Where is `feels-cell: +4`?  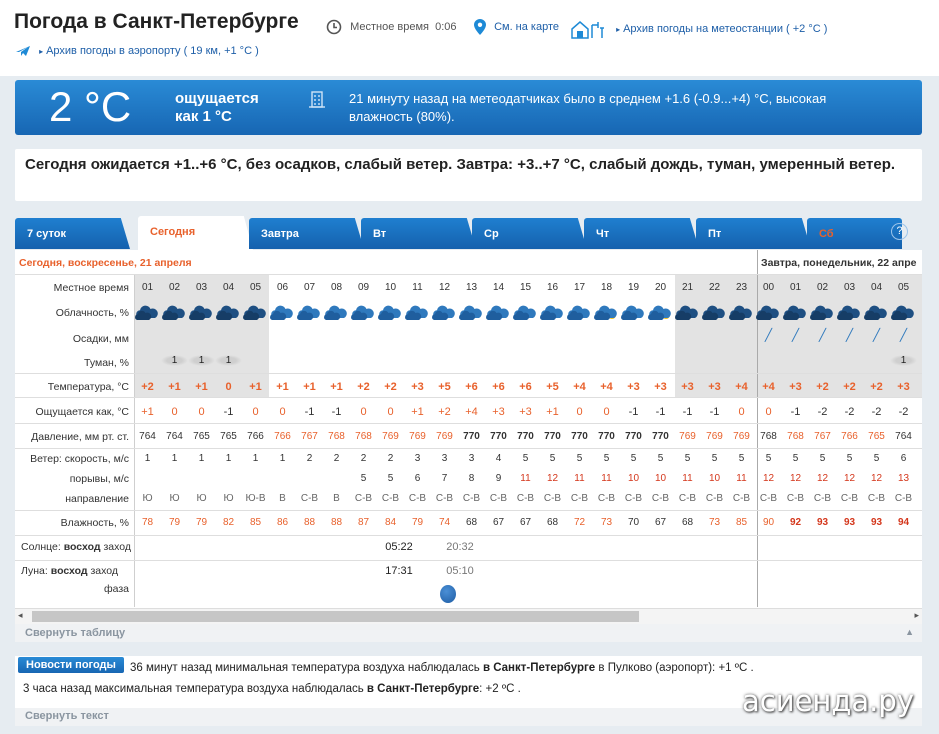 feels-cell: +4 is located at coordinates (471, 412).